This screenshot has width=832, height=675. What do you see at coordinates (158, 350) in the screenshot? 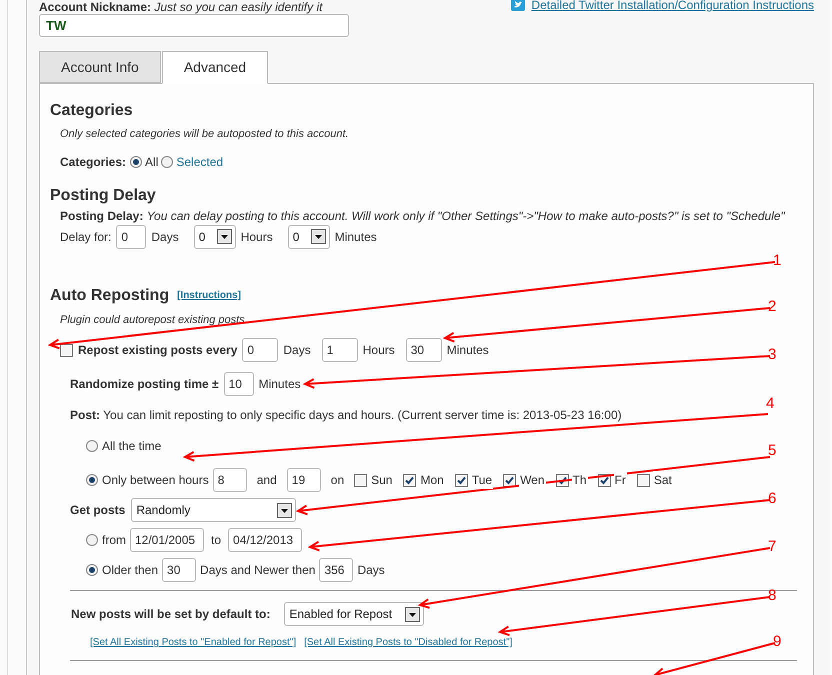
I see `field-label: Repost existing posts every` at bounding box center [158, 350].